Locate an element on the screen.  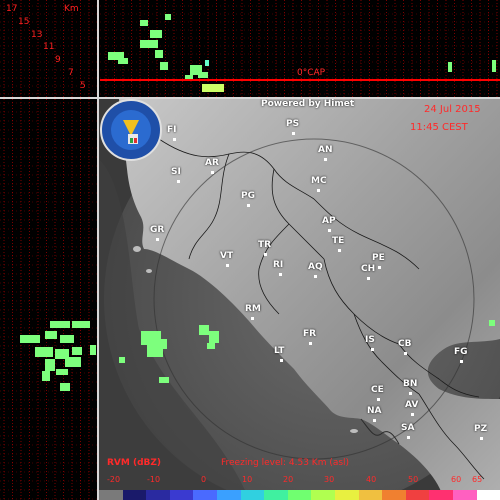
scale-label: 65 is located at coordinates (477, 479).